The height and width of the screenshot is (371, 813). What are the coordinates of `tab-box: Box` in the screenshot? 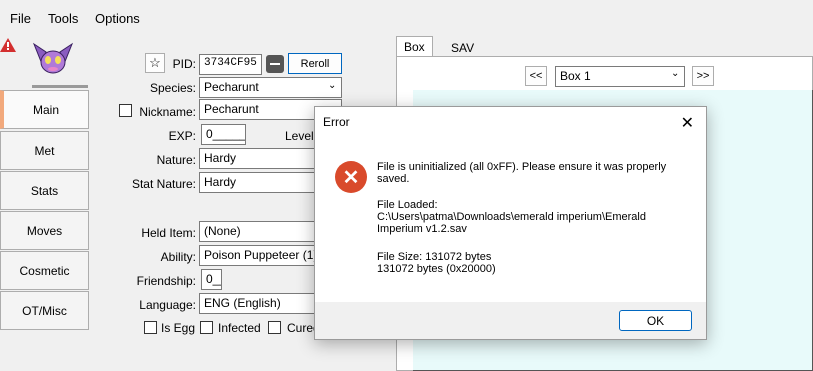 It's located at (414, 46).